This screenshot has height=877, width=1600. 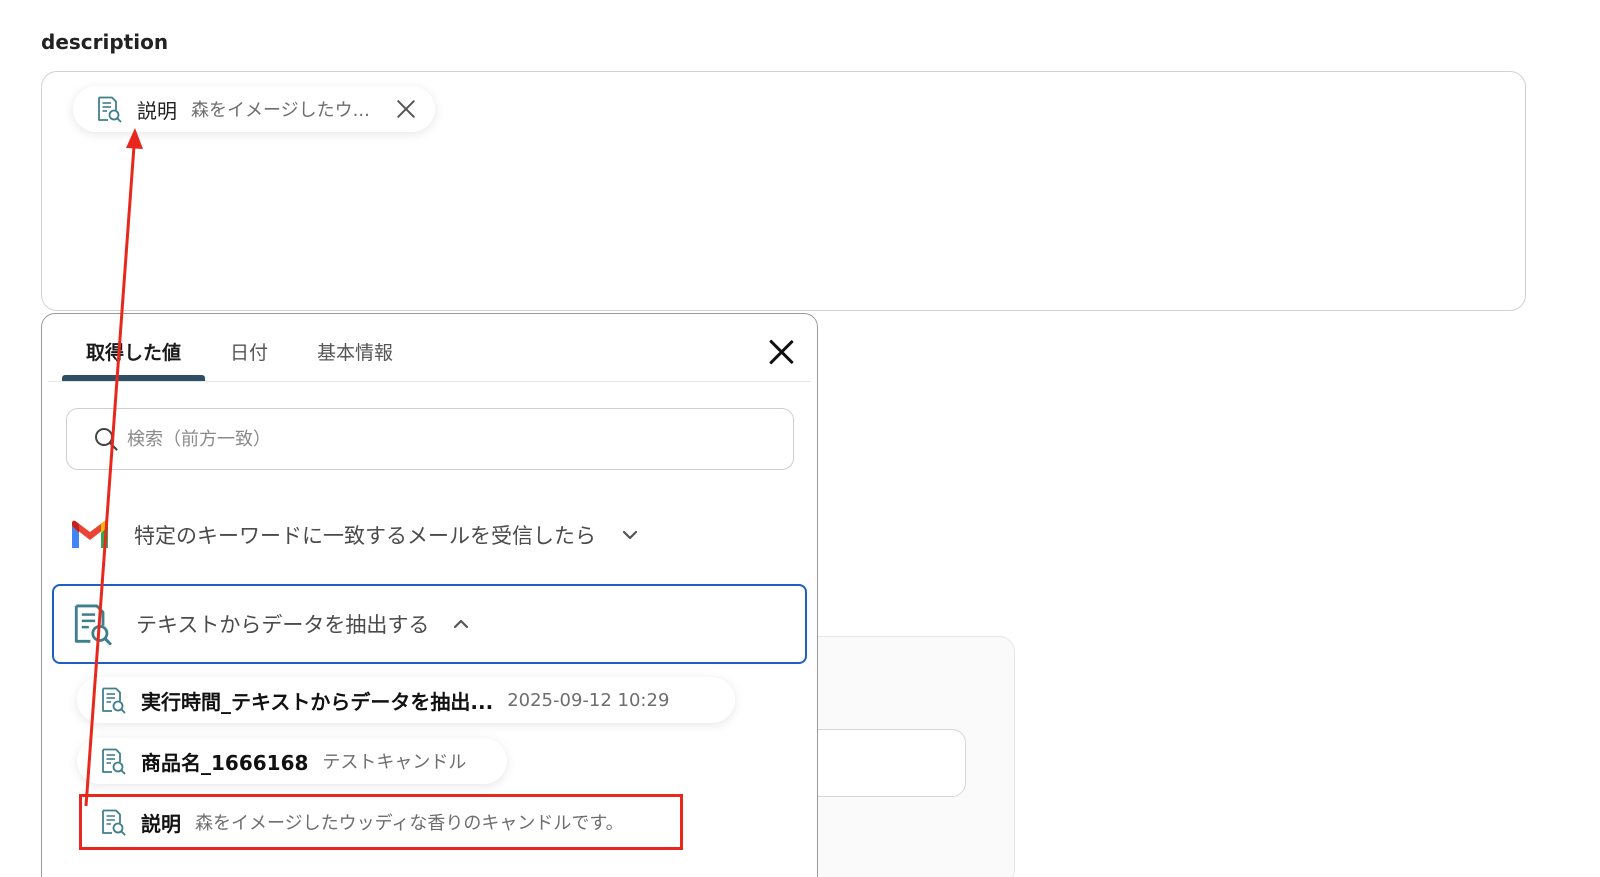 What do you see at coordinates (781, 352) in the screenshot?
I see `close-panel-icon` at bounding box center [781, 352].